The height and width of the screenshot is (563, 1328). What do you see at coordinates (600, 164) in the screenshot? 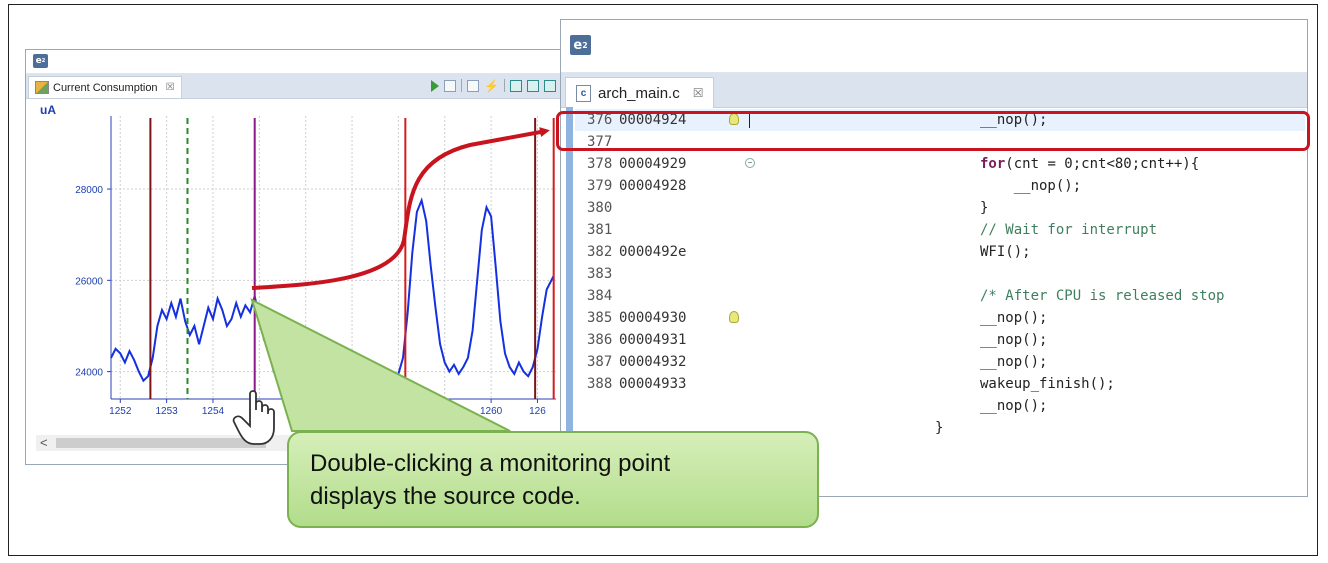
I see `line-number: 378` at bounding box center [600, 164].